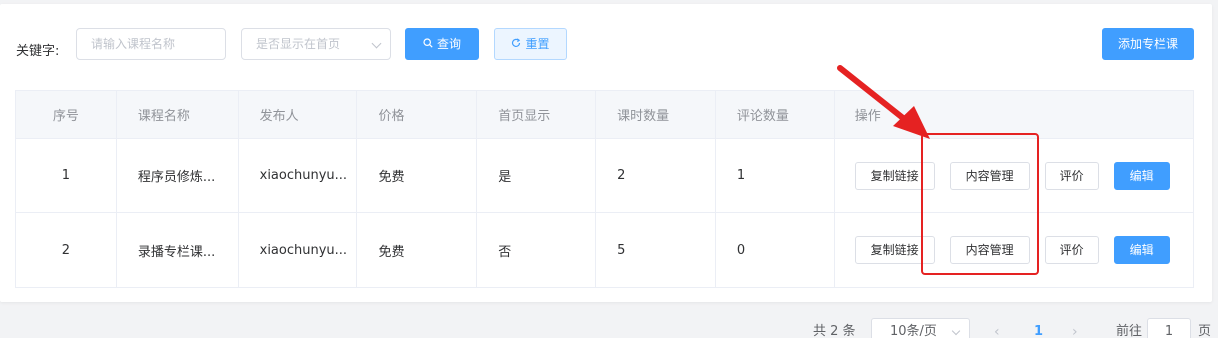 The image size is (1218, 338). Describe the element at coordinates (1129, 331) in the screenshot. I see `goto-label: 前往` at that location.